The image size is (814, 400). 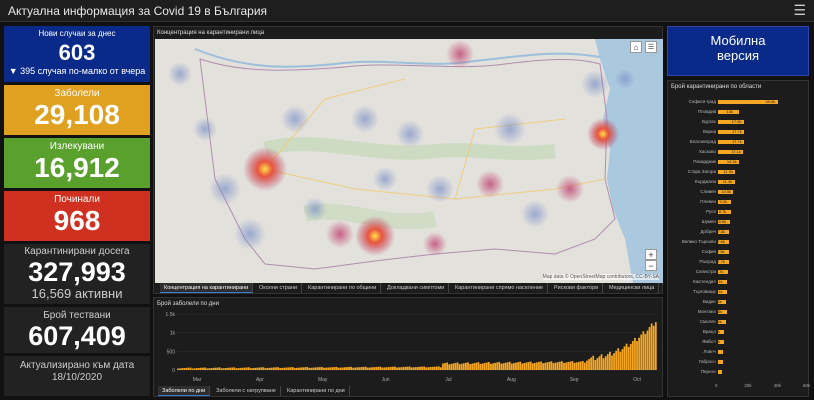 What do you see at coordinates (260, 380) in the screenshot?
I see `x-tick-label: Apr` at bounding box center [260, 380].